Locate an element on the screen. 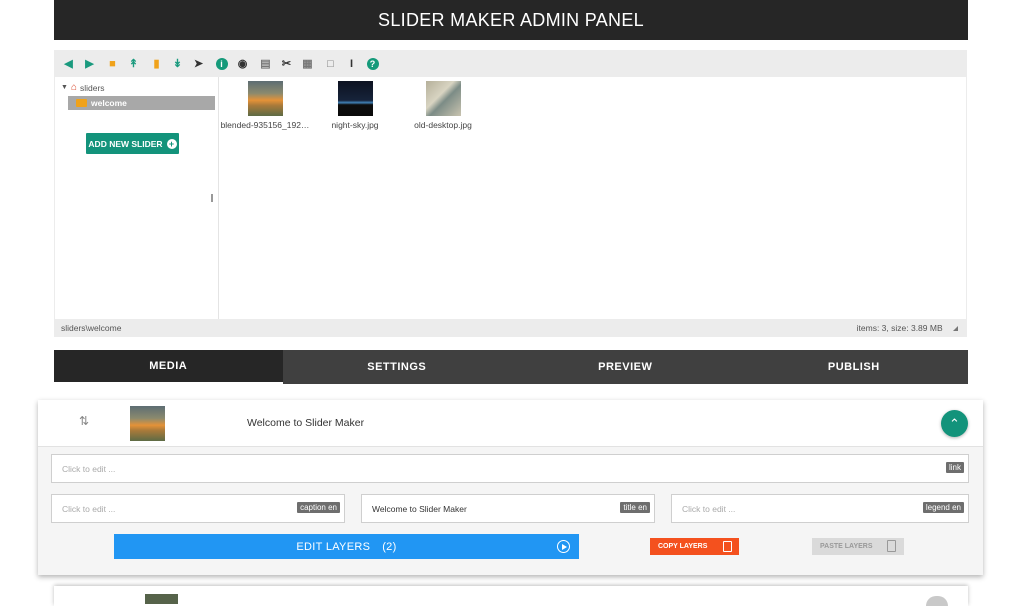  cut-icon: ✂ is located at coordinates (286, 64).